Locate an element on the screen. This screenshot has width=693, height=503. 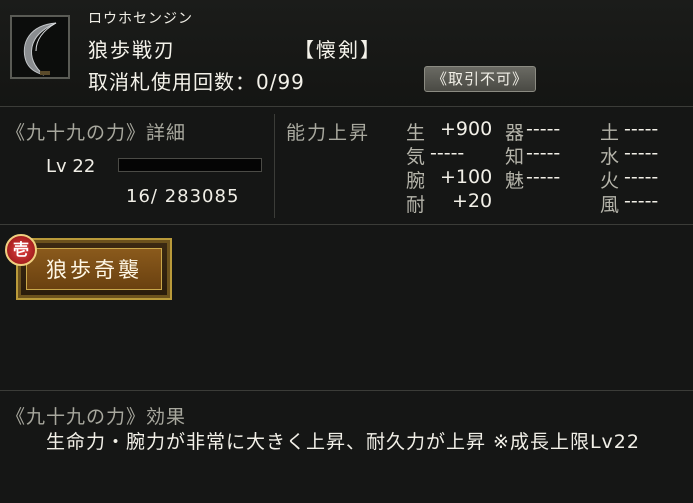
stat-label-intellect: 知 is located at coordinates (515, 157).